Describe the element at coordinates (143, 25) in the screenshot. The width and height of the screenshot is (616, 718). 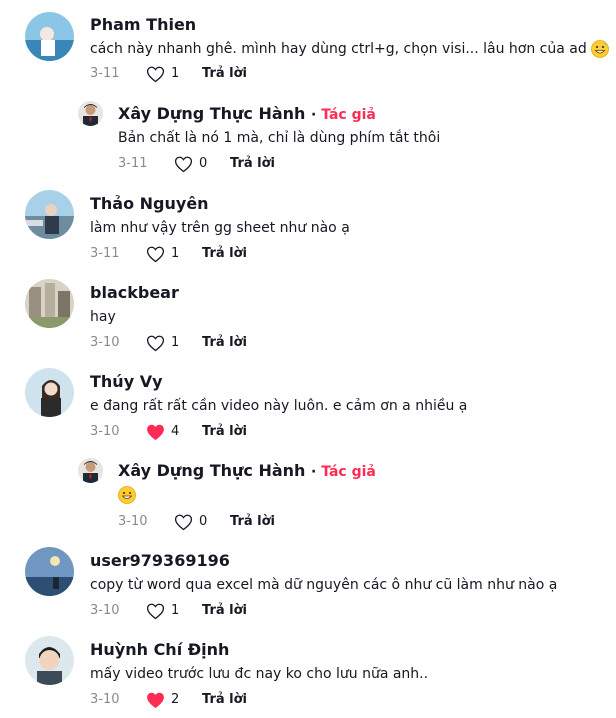
I see `comment-username: Pham Thien` at that location.